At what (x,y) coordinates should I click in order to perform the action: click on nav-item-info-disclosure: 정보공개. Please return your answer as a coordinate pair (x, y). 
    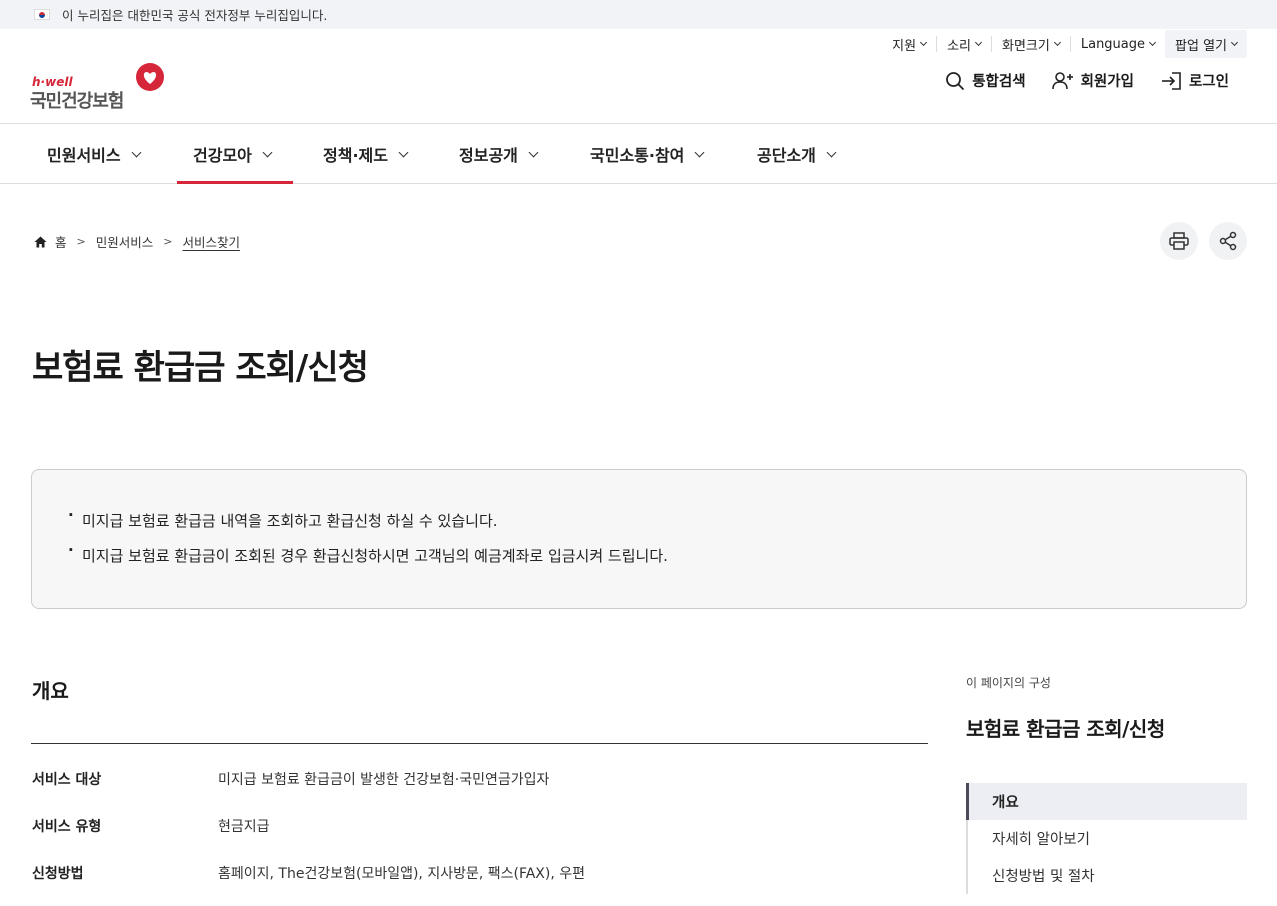
    Looking at the image, I should click on (499, 154).